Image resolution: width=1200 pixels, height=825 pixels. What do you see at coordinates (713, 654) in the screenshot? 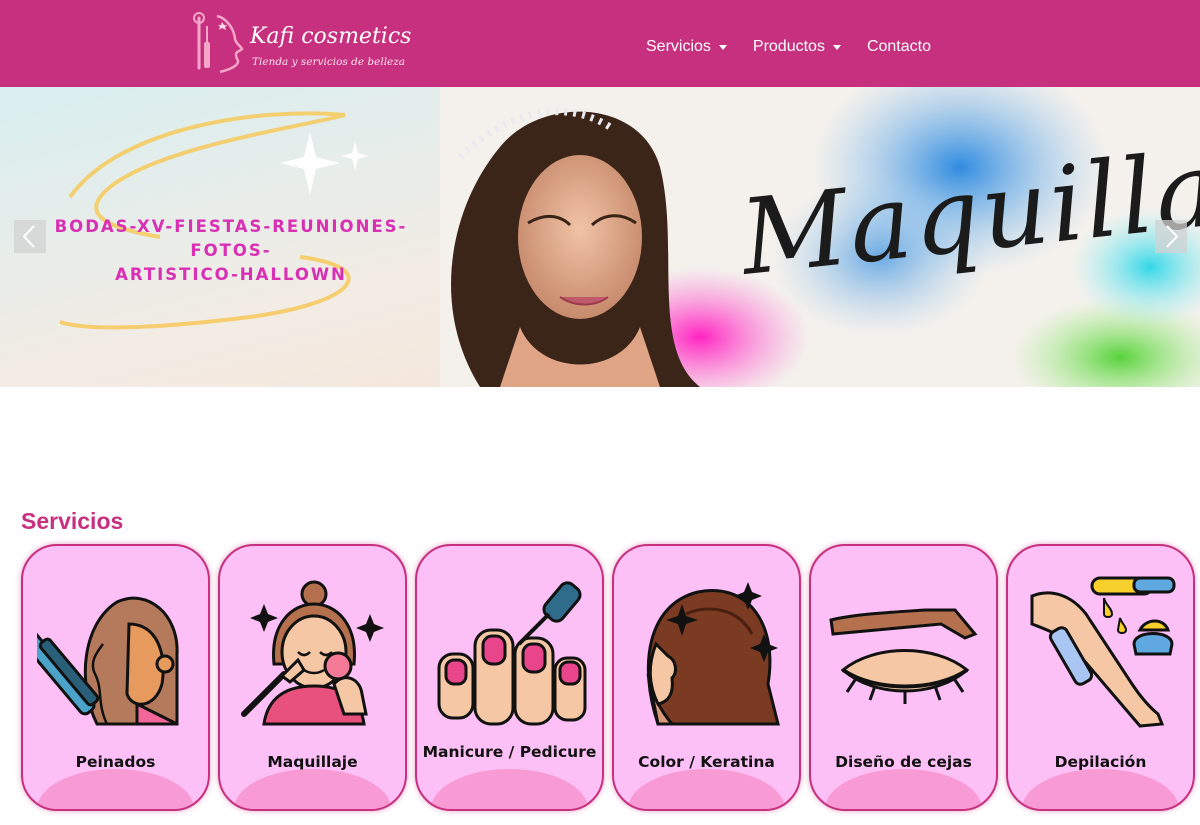
I see `hair-color-icon` at bounding box center [713, 654].